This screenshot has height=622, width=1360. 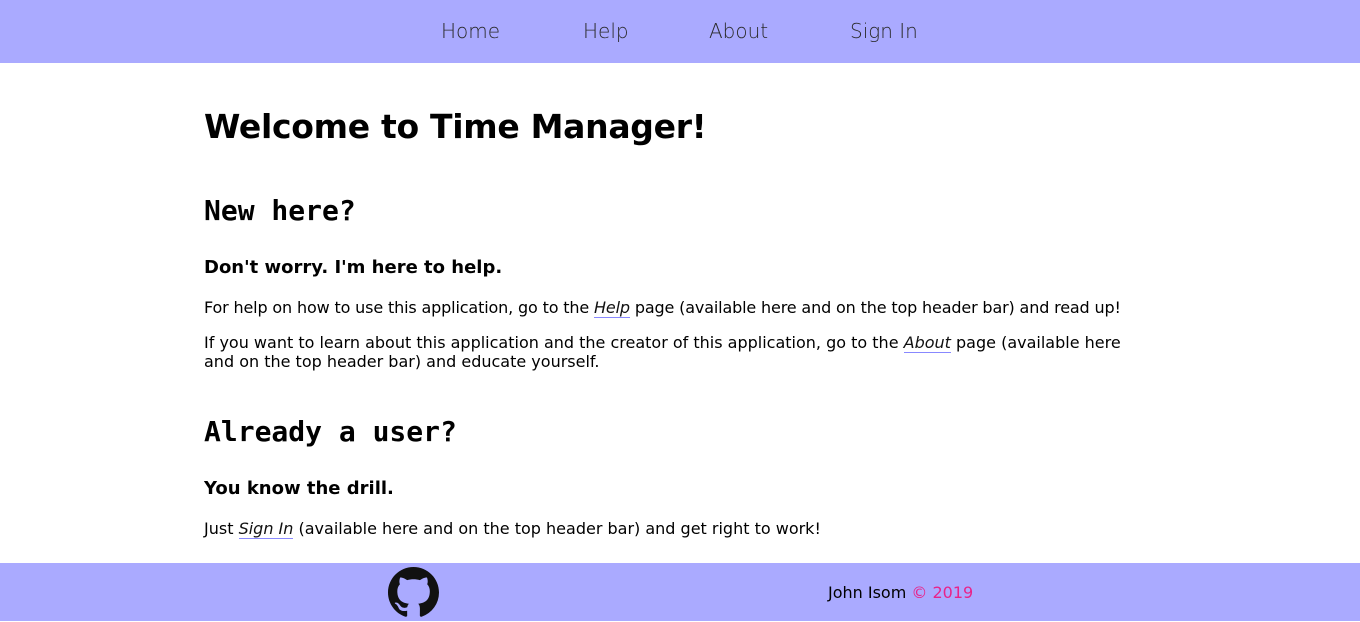 I want to click on github-icon, so click(x=413, y=592).